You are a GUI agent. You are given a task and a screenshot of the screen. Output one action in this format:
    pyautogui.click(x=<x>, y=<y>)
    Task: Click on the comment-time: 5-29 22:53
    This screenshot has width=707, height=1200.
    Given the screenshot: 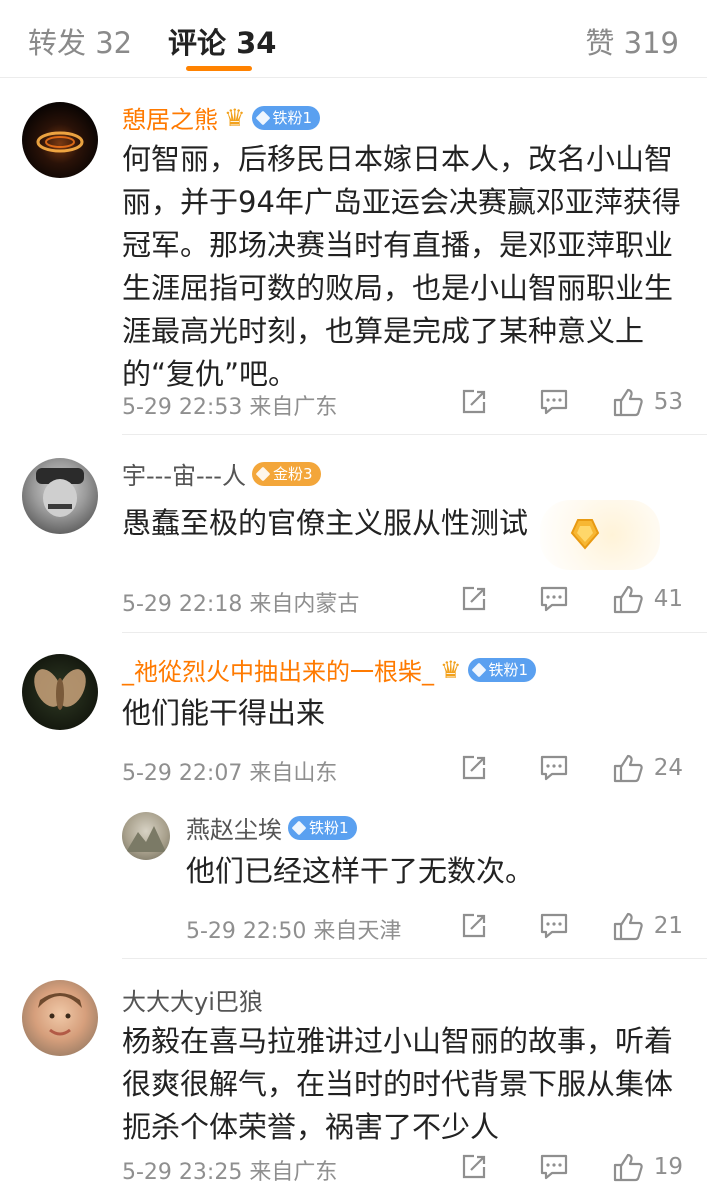 What is the action you would take?
    pyautogui.click(x=182, y=407)
    